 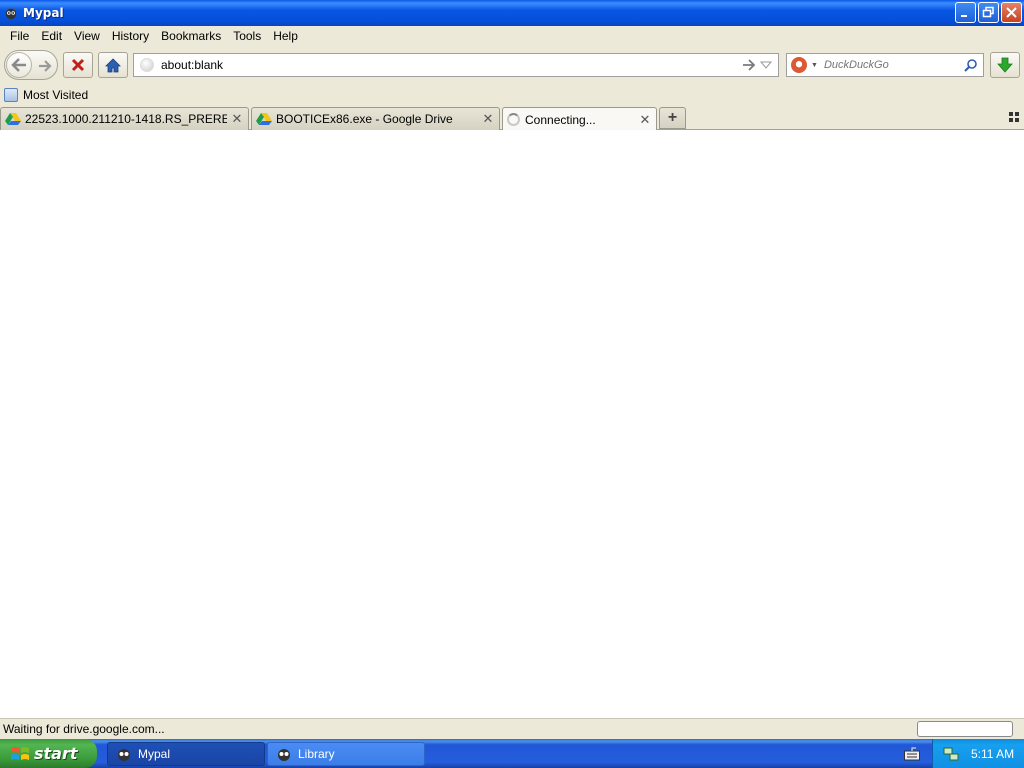 I want to click on menu-tools: Tools, so click(x=247, y=36).